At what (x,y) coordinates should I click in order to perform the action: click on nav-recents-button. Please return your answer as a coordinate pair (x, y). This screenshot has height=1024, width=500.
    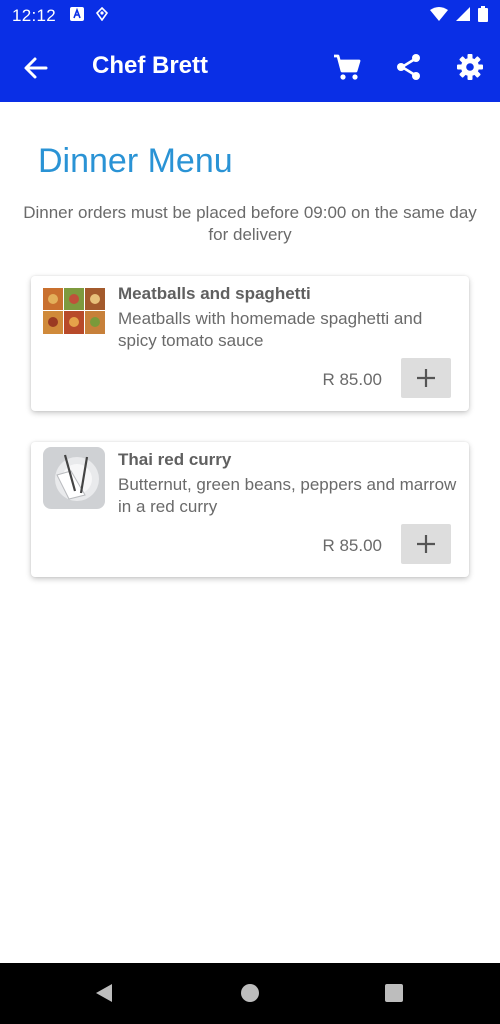
    Looking at the image, I should click on (394, 995).